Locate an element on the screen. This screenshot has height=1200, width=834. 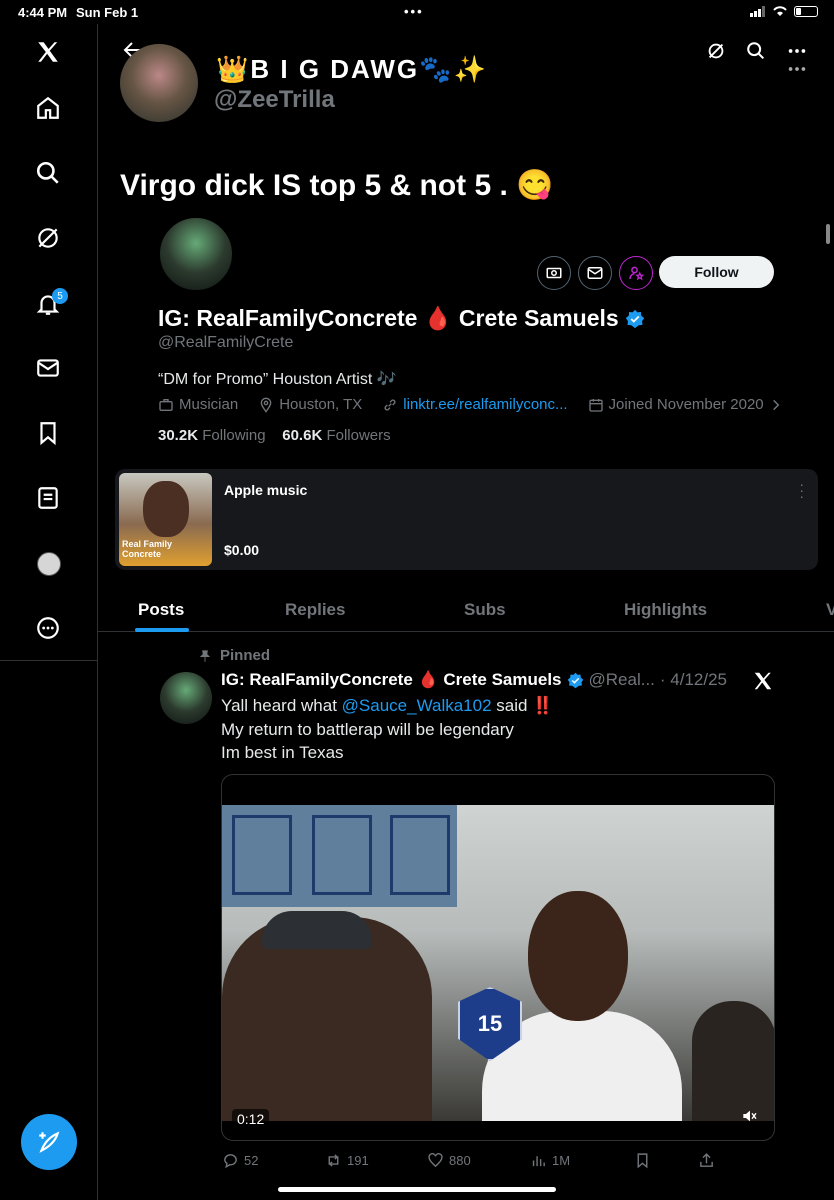
followers-link: 60.6K Followers is located at coordinates (336, 435).